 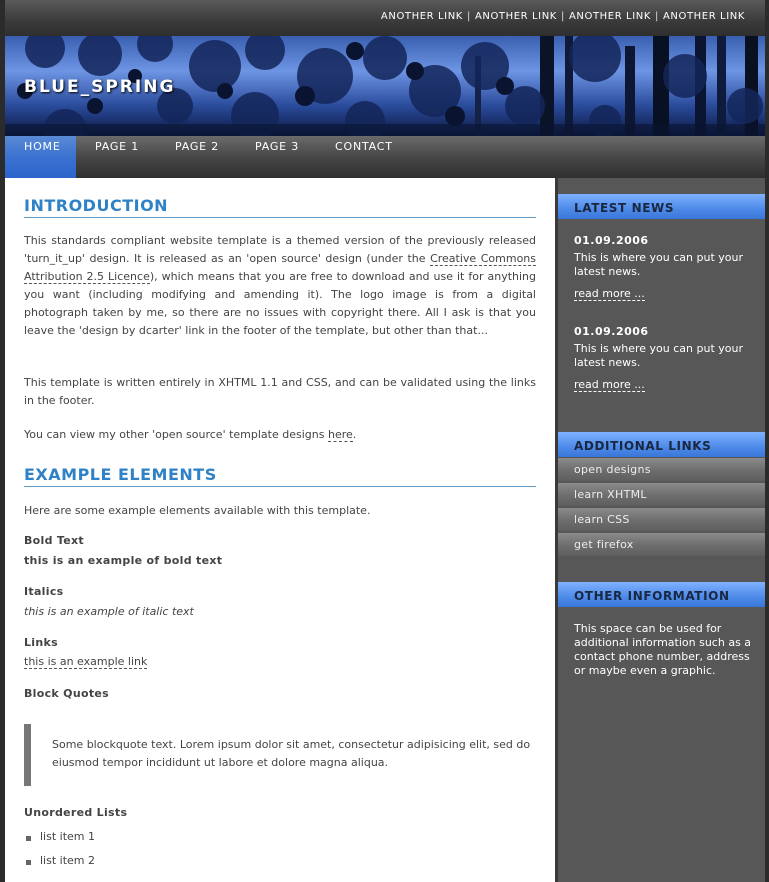 What do you see at coordinates (40, 157) in the screenshot?
I see `menu-item-home: HOME` at bounding box center [40, 157].